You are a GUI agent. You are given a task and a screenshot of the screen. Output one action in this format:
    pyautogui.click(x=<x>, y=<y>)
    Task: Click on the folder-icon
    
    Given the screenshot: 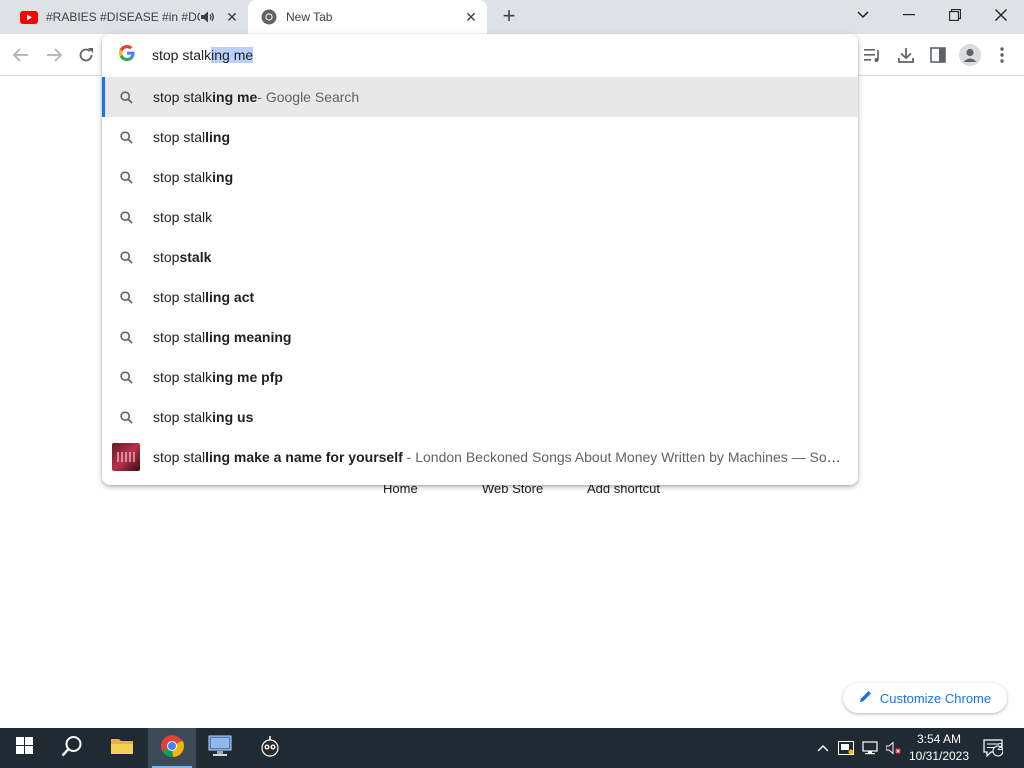 What is the action you would take?
    pyautogui.click(x=122, y=748)
    